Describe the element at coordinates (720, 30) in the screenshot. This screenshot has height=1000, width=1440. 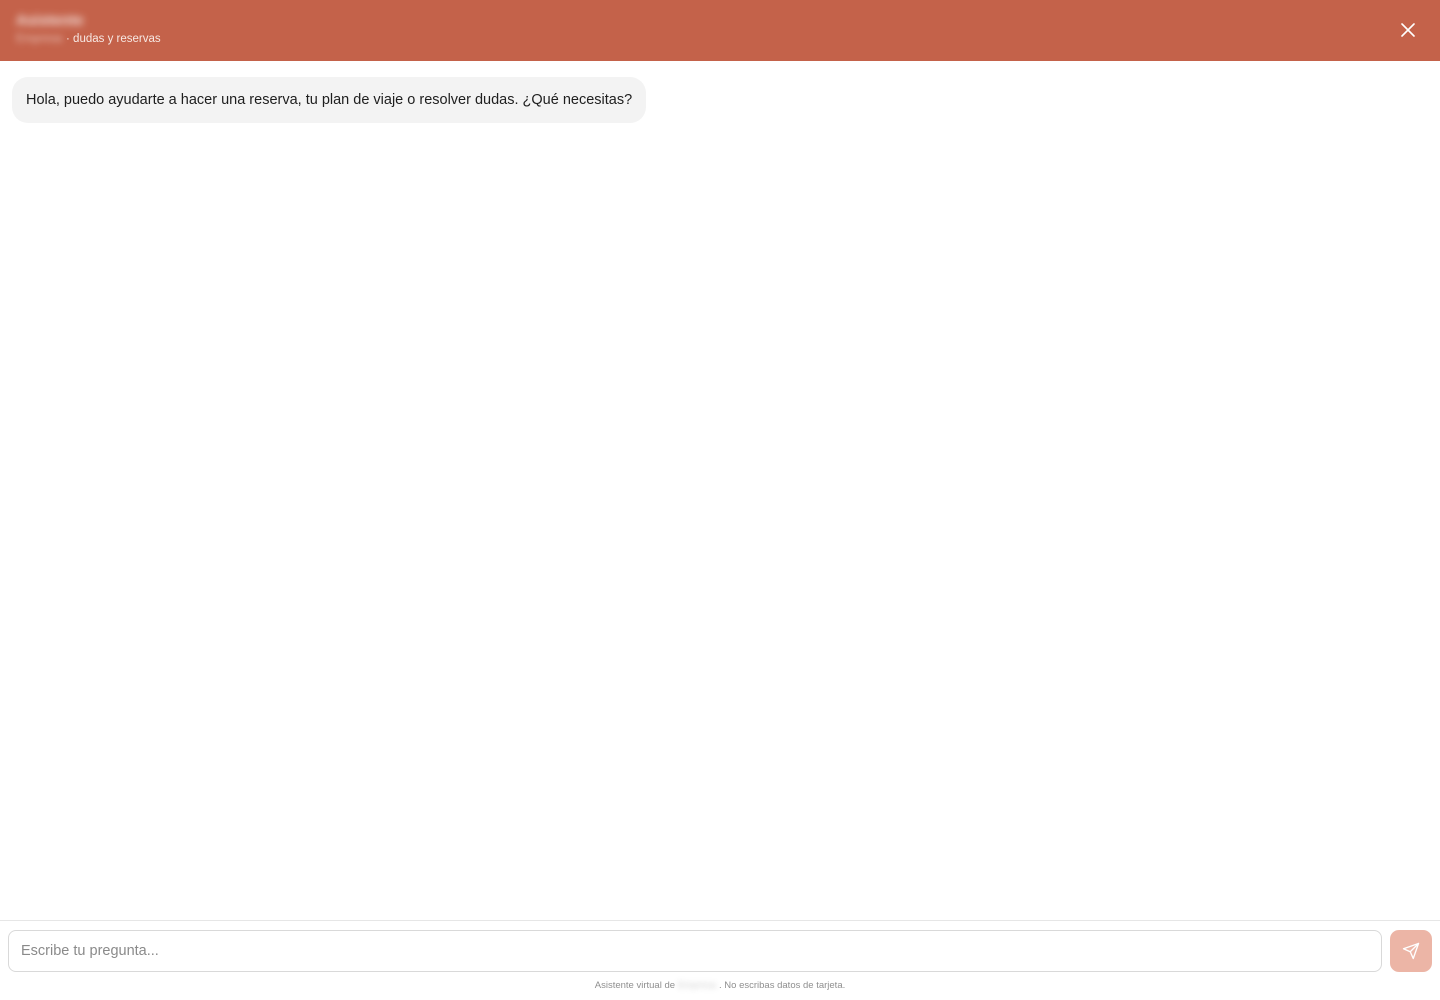
I see `chat-header: Asistente Empresa · dudas y reservas` at that location.